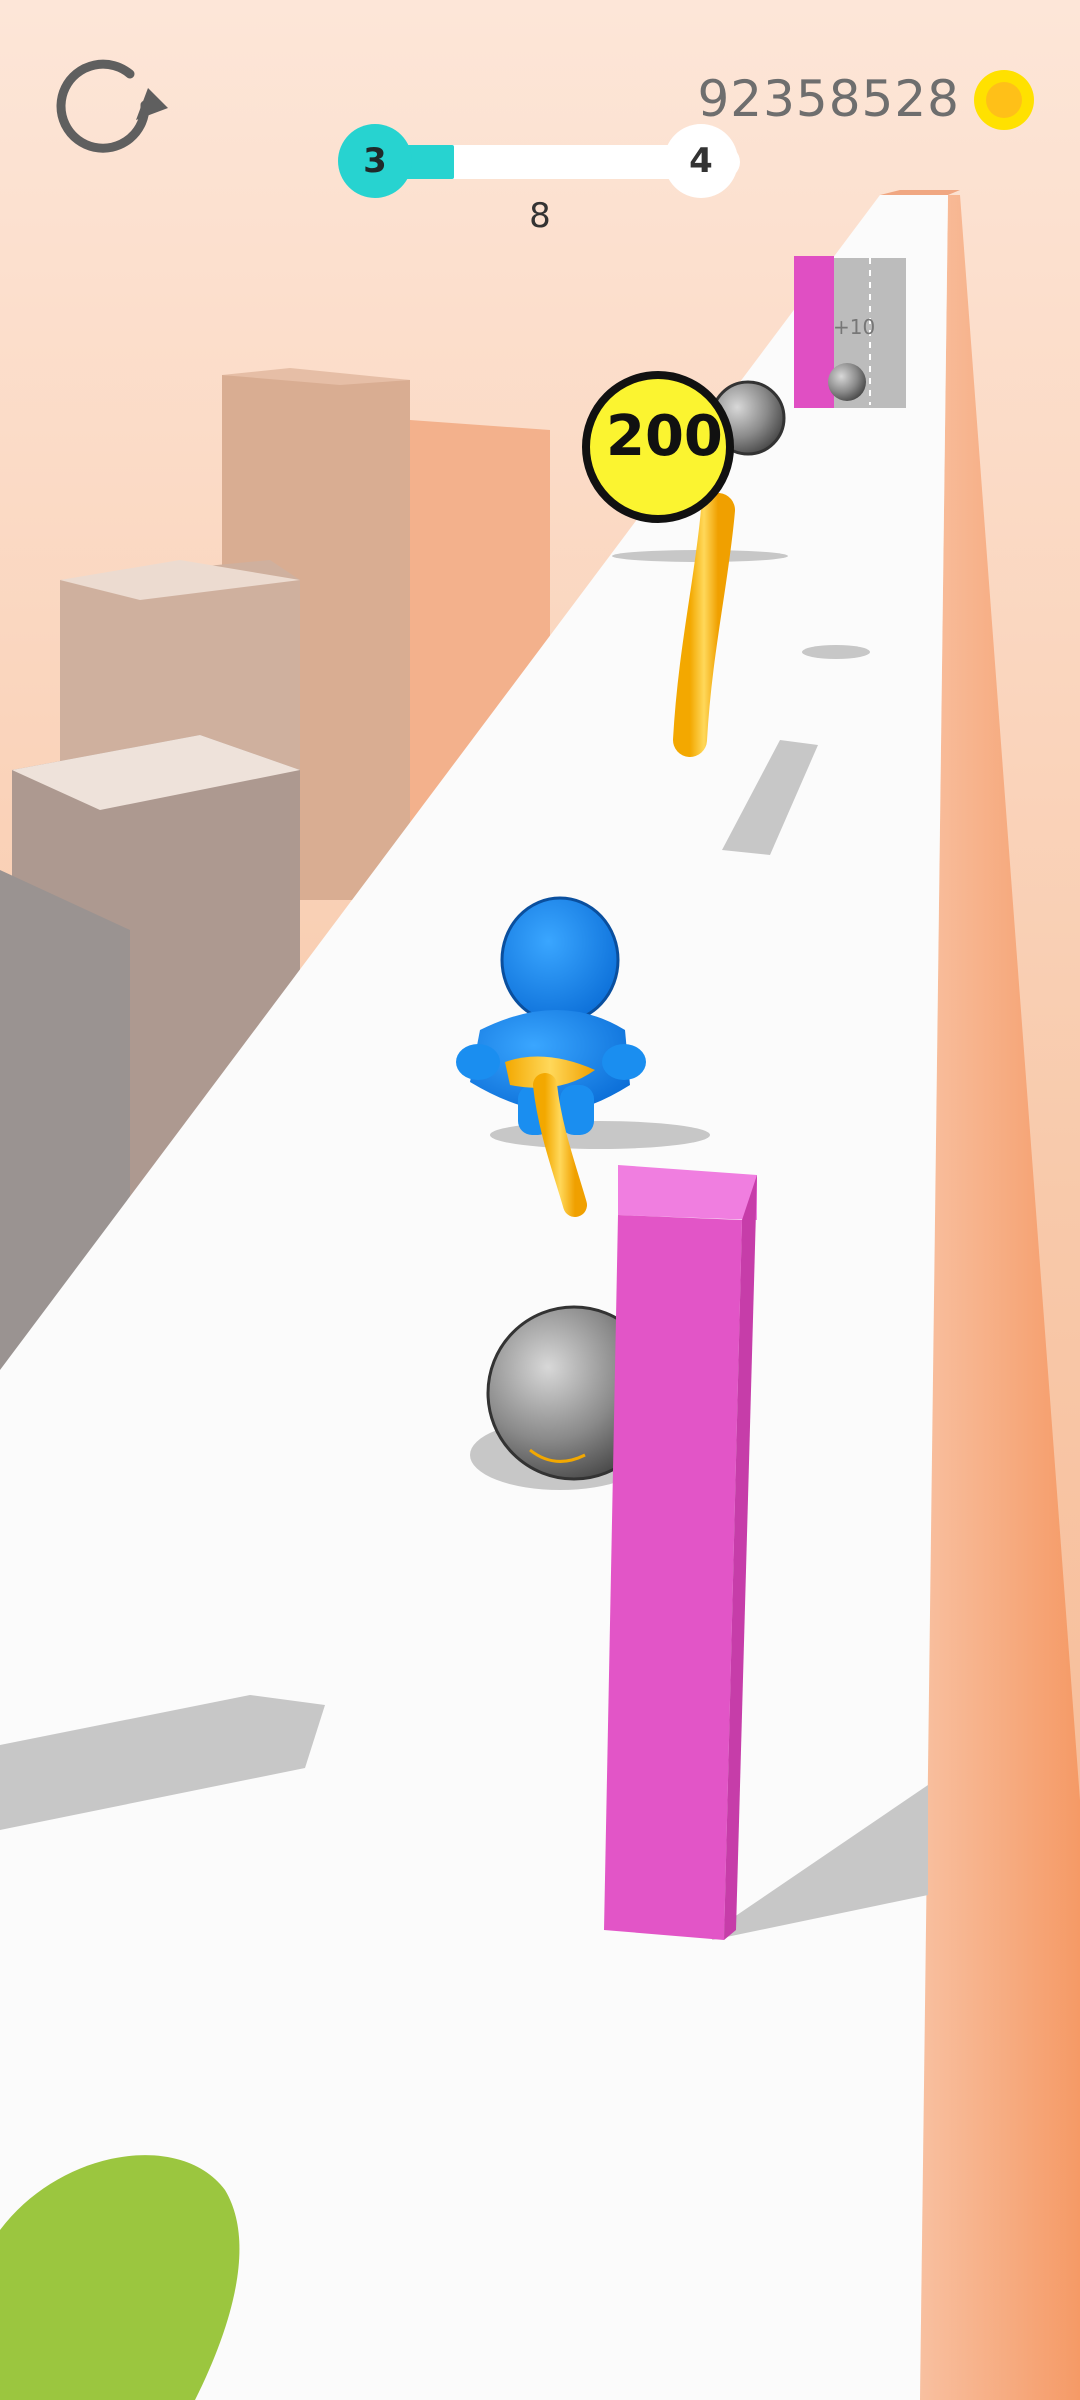 The image size is (1080, 2400). I want to click on next-level-badge: 4, so click(701, 161).